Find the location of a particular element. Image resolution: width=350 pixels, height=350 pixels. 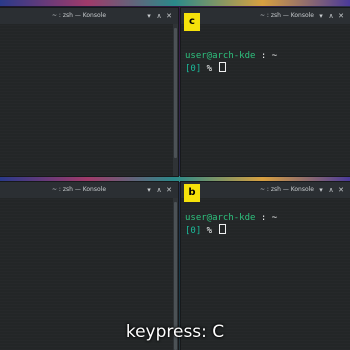

keypress-caption: keypress: C is located at coordinates (175, 332).